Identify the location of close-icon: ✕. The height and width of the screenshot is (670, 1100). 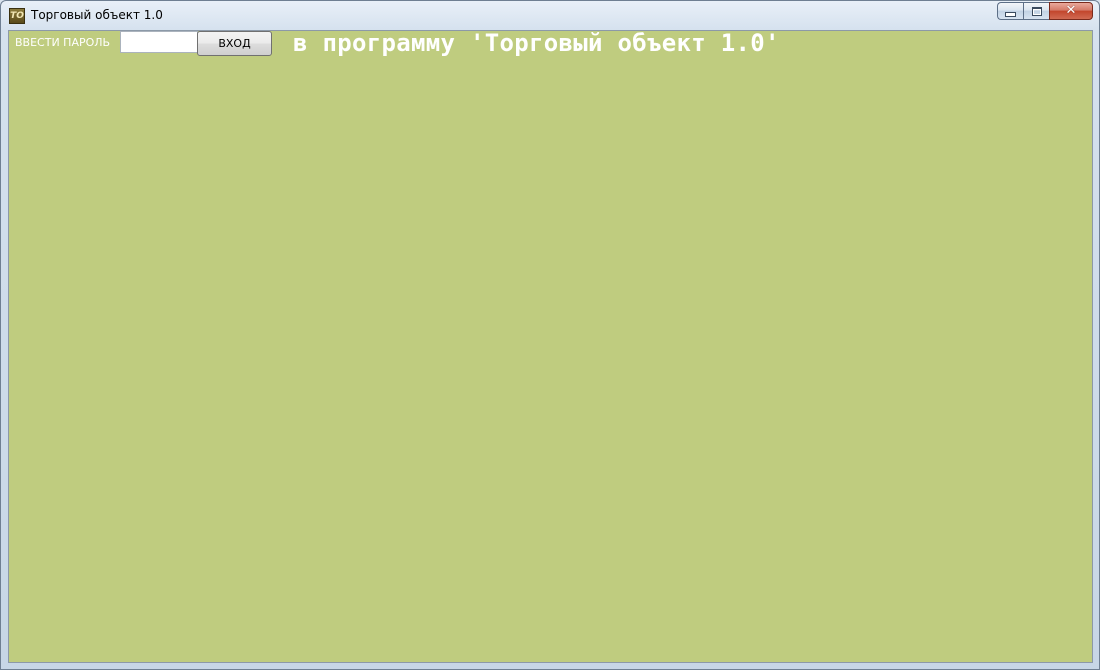
(1071, 10).